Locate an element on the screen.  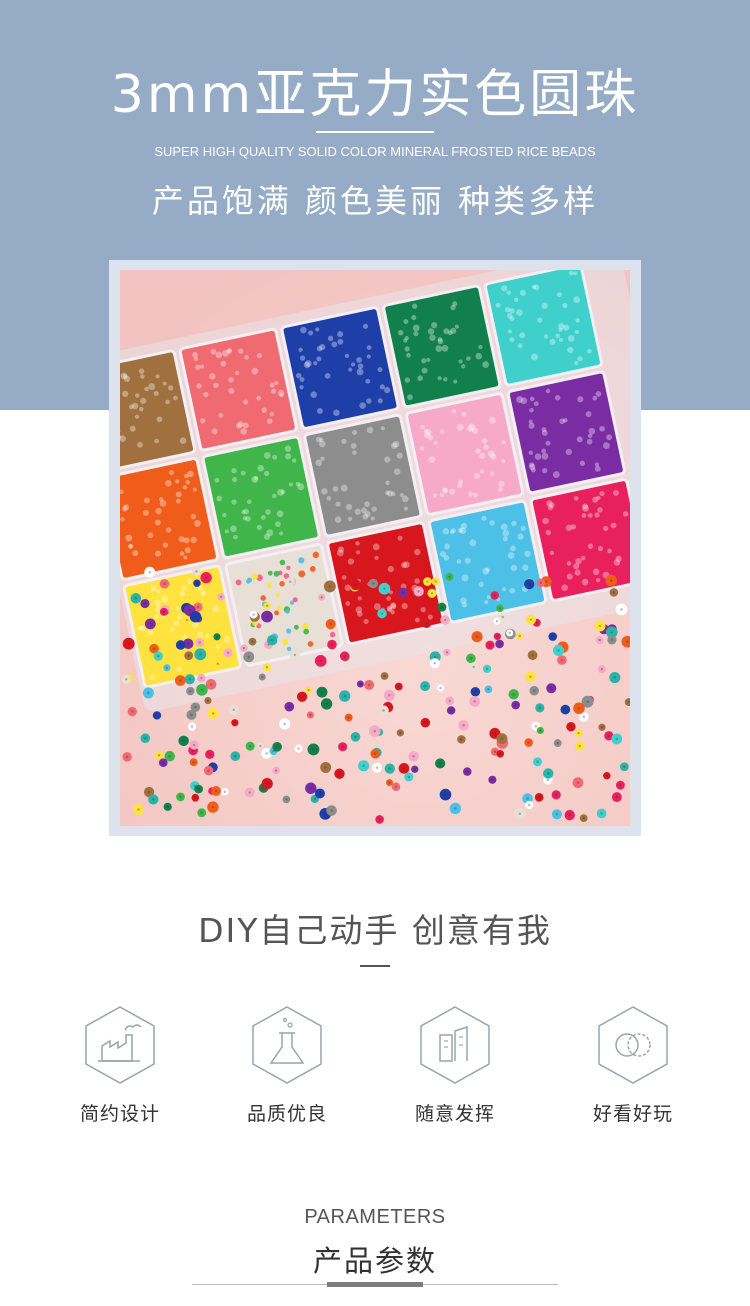
feature-label: 随意发挥 is located at coordinates (454, 1114).